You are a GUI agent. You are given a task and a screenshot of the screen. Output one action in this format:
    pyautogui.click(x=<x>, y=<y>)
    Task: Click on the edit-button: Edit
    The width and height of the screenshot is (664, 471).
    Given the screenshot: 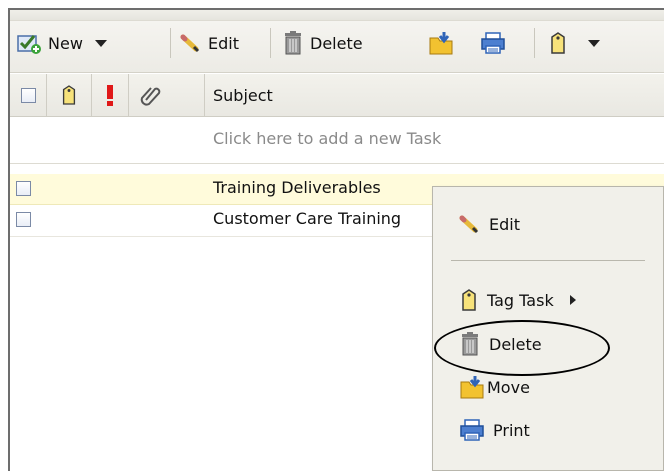 What is the action you would take?
    pyautogui.click(x=209, y=43)
    